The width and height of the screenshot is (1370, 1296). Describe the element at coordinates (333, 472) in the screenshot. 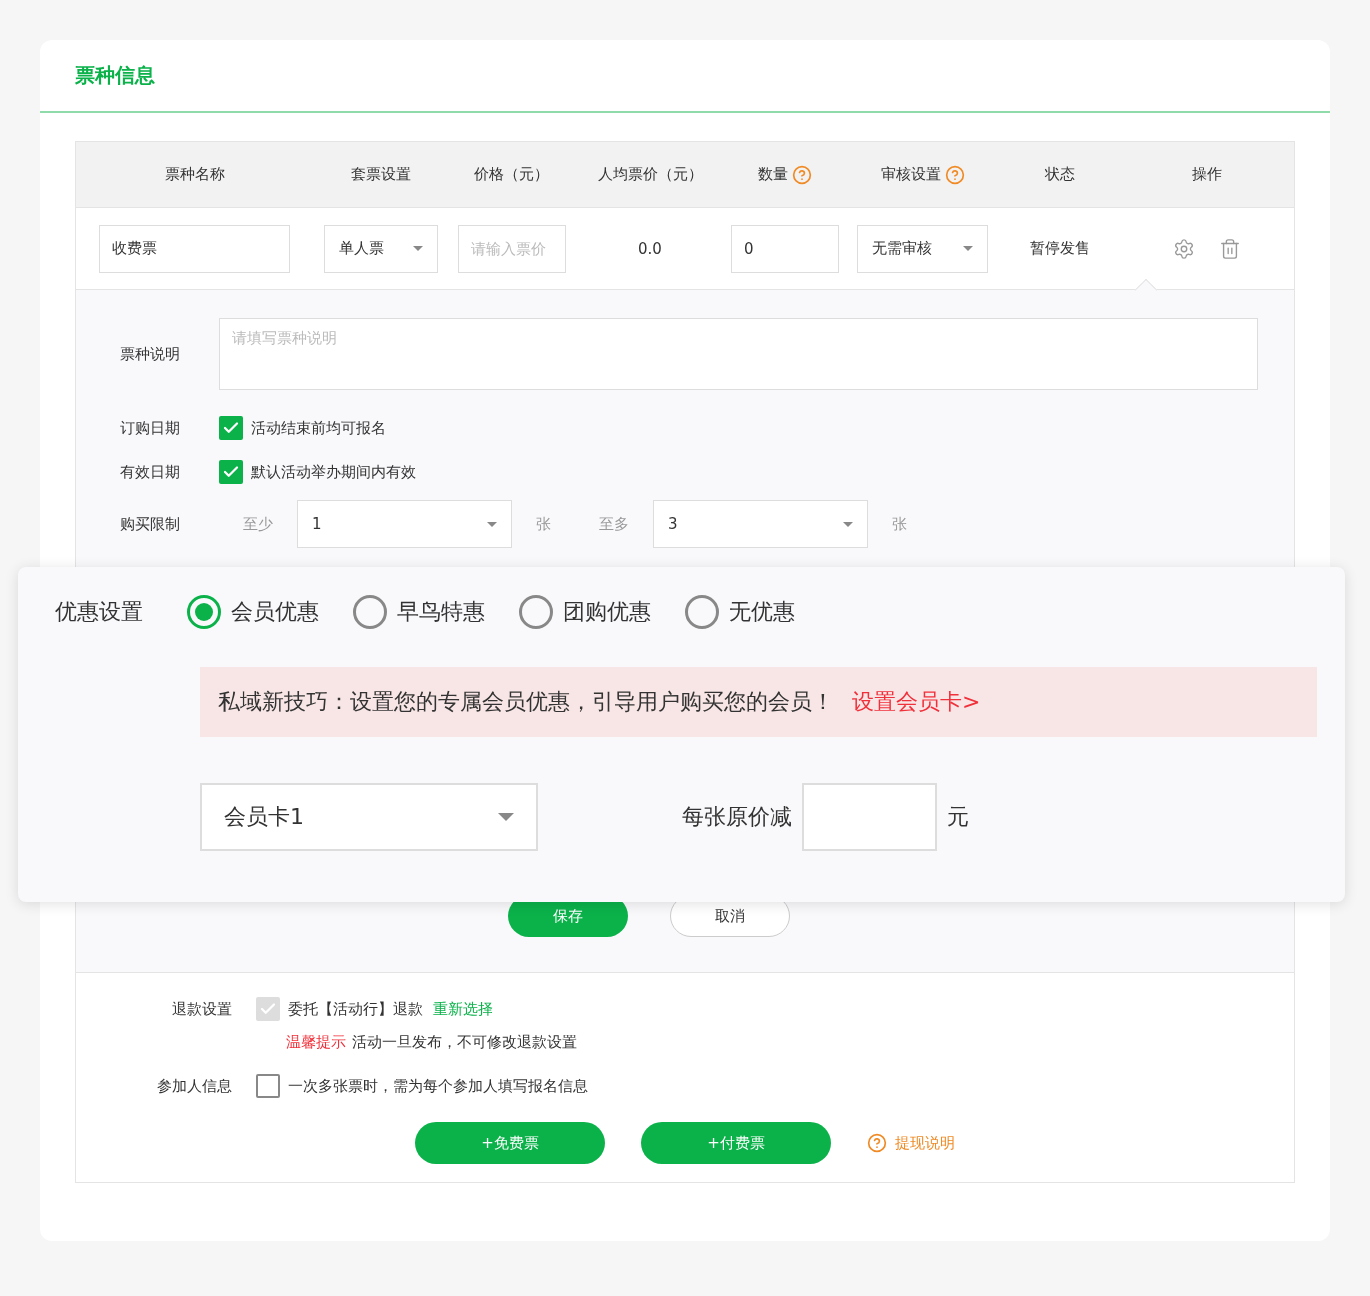

I see `checkbox-label: 默认活动举办期间内有效` at that location.